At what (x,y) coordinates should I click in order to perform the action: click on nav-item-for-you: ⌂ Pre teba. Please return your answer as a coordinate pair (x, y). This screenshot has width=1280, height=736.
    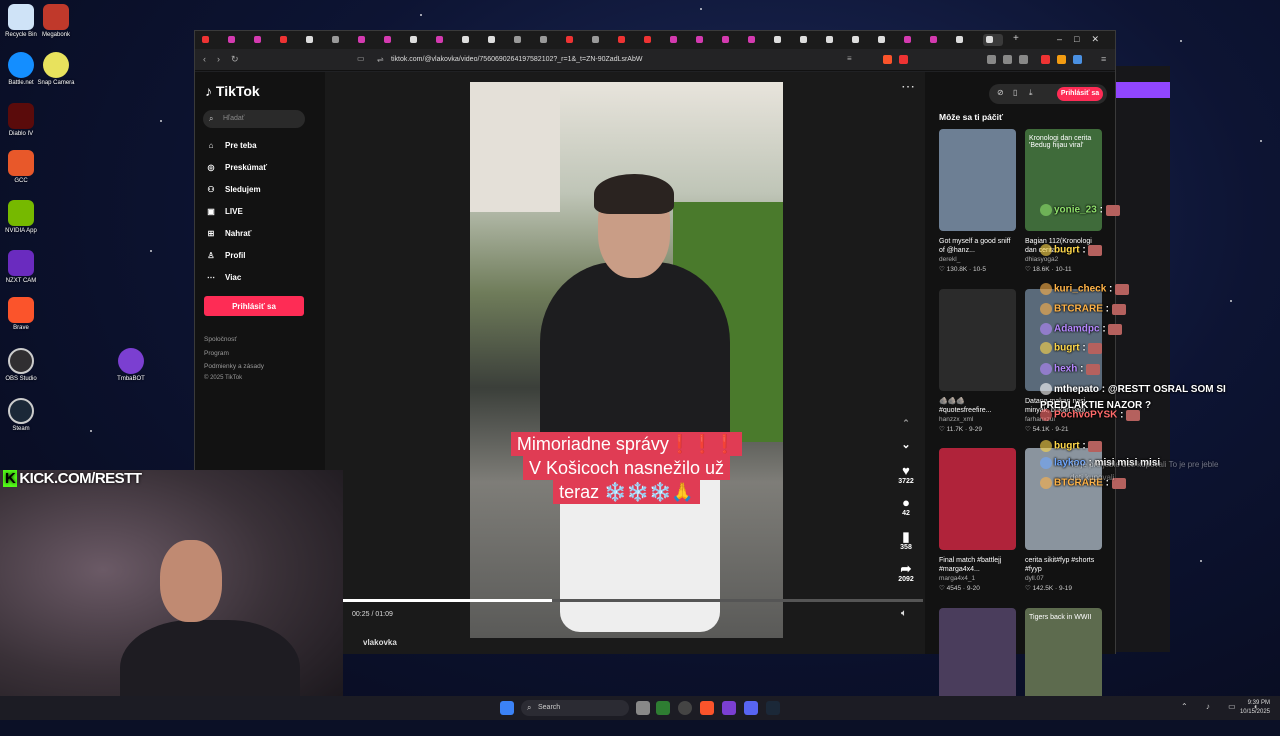
    Looking at the image, I should click on (231, 145).